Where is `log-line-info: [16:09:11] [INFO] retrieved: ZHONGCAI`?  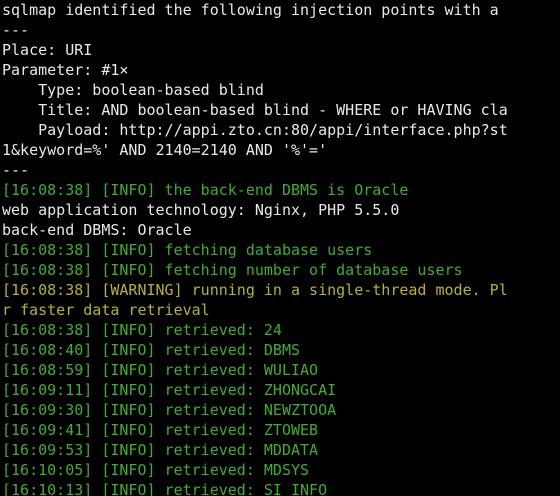
log-line-info: [16:09:11] [INFO] retrieved: ZHONGCAI is located at coordinates (169, 390).